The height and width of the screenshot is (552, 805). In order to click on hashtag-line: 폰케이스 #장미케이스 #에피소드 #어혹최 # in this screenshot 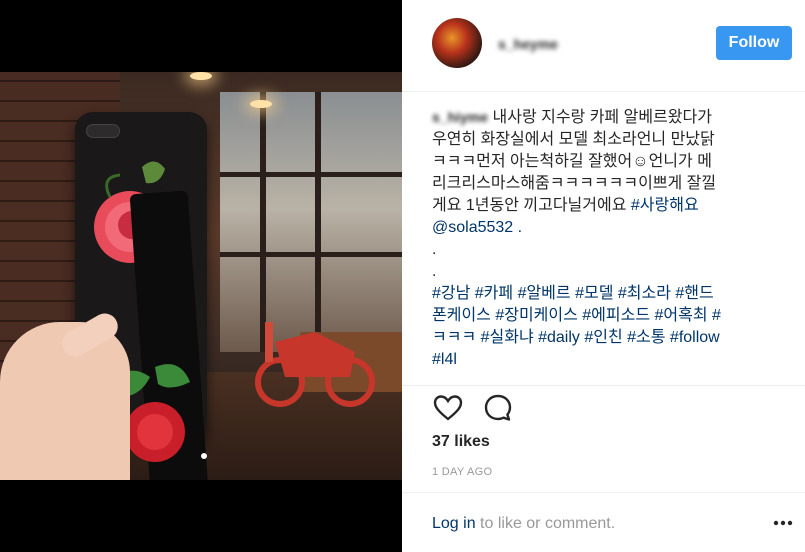, I will do `click(604, 316)`.